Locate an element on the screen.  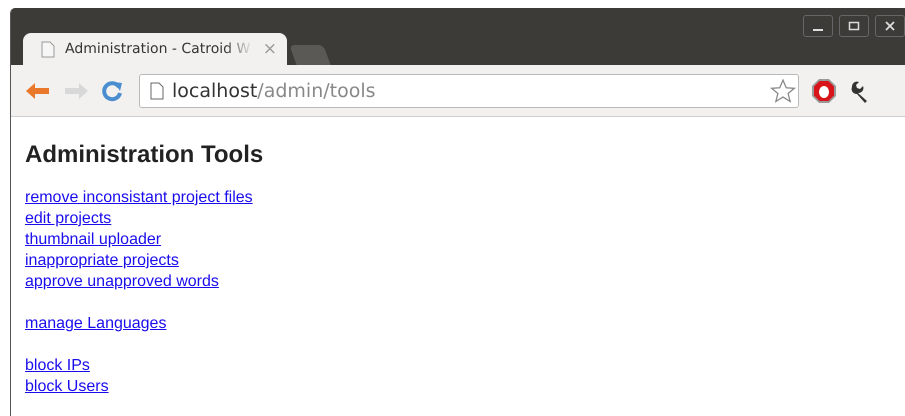
maximize-icon is located at coordinates (854, 26).